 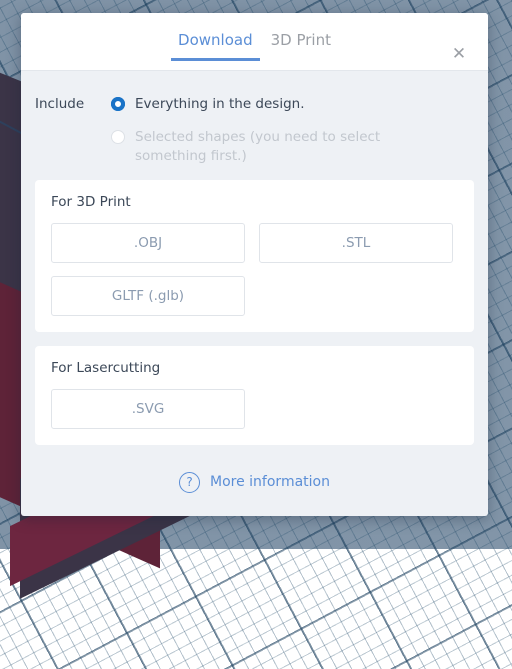 What do you see at coordinates (148, 243) in the screenshot?
I see `download-obj-button: .OBJ` at bounding box center [148, 243].